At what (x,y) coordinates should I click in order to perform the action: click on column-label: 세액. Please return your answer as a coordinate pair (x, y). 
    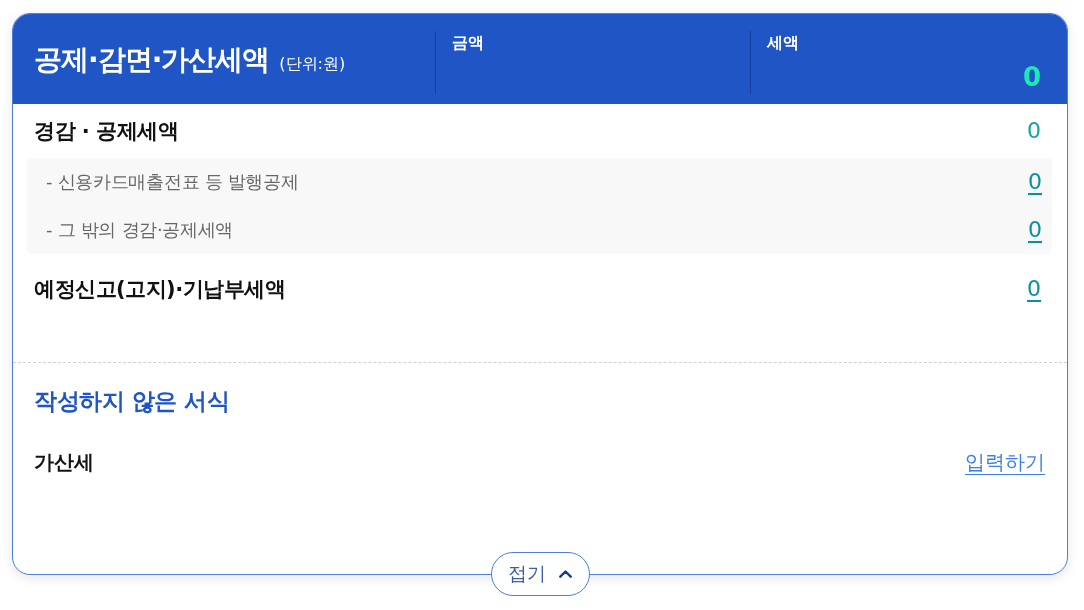
    Looking at the image, I should click on (783, 43).